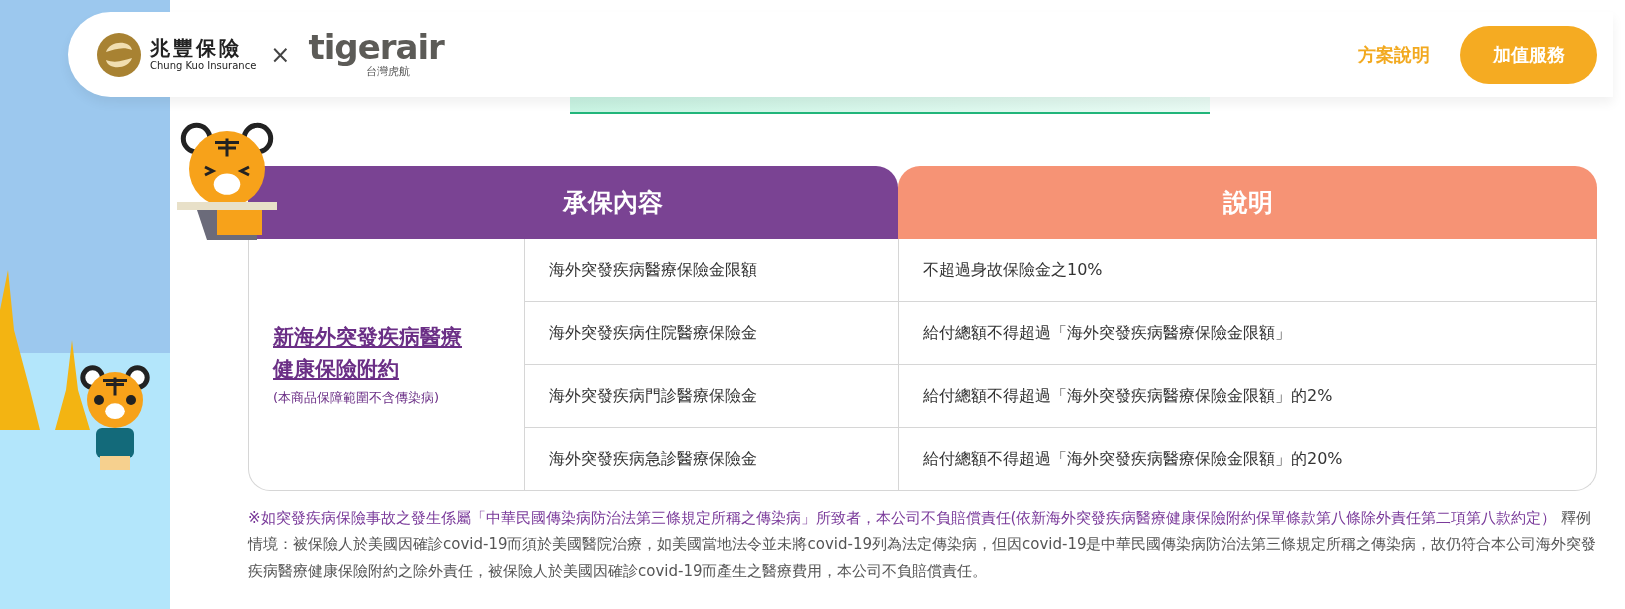  Describe the element at coordinates (371, 353) in the screenshot. I see `plan-link: 新海外突發疾病醫療健康保險附約` at that location.